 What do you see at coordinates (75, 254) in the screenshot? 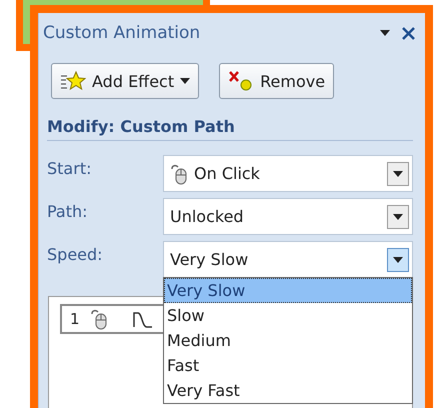
I see `field-label: Speed:` at bounding box center [75, 254].